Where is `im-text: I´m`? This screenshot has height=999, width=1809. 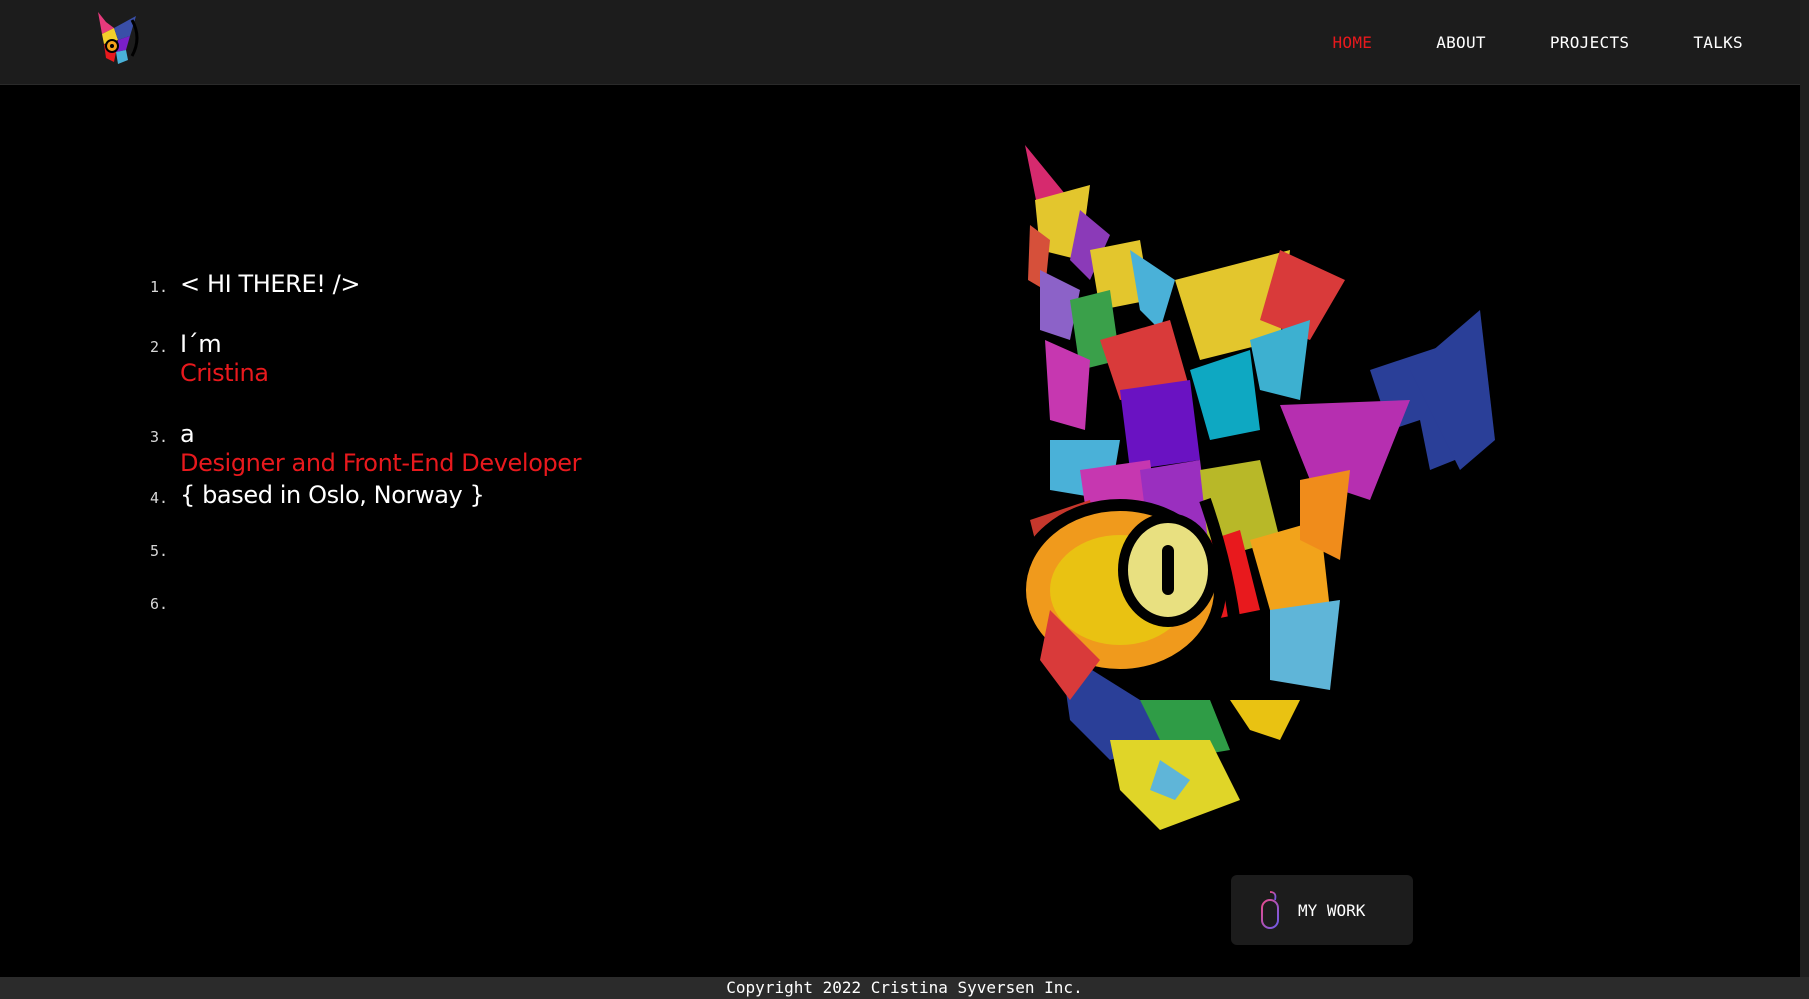 im-text: I´m is located at coordinates (201, 344).